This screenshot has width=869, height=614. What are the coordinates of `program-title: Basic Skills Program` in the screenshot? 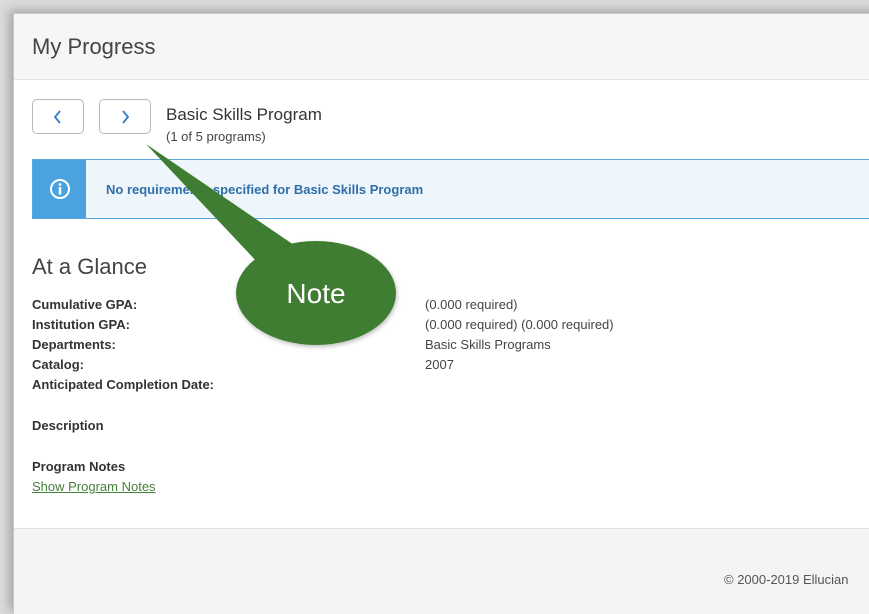 It's located at (244, 114).